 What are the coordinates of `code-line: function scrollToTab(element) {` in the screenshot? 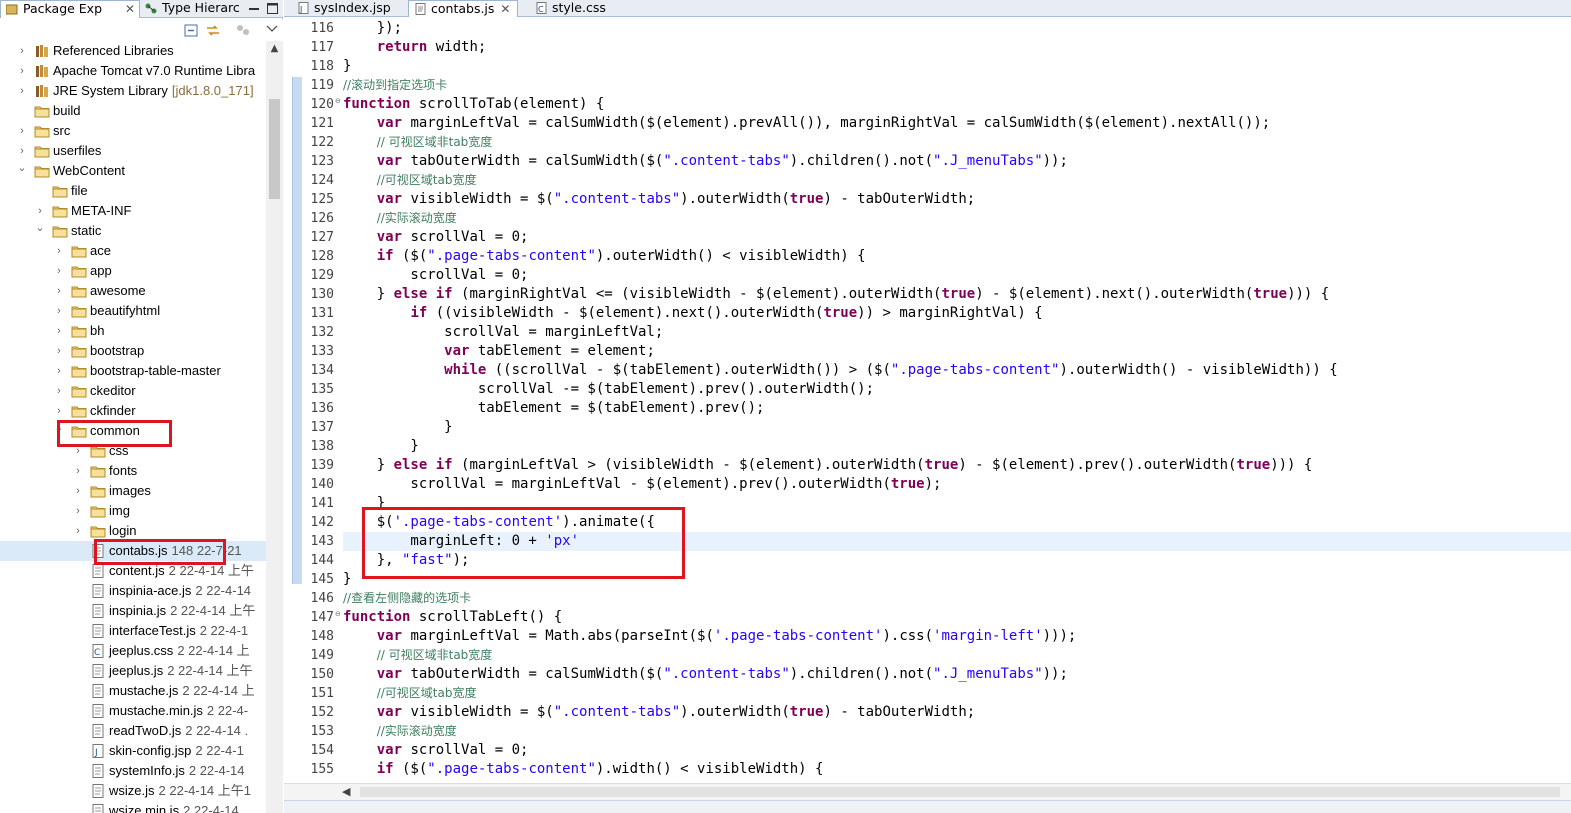 It's located at (957, 104).